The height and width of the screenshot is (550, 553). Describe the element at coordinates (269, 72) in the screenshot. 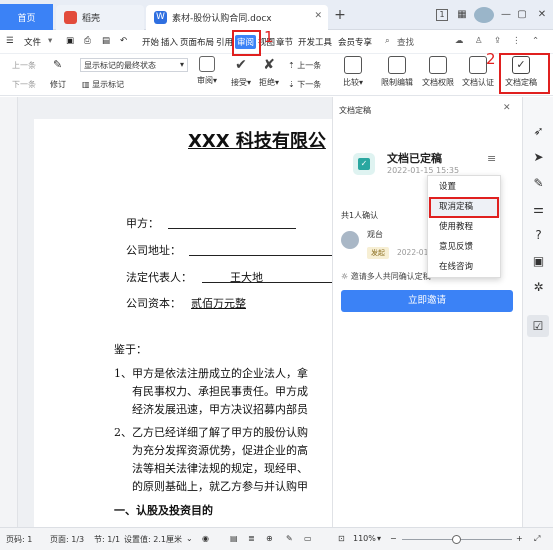

I see `reject-button: ✘ 拒绝▾` at that location.